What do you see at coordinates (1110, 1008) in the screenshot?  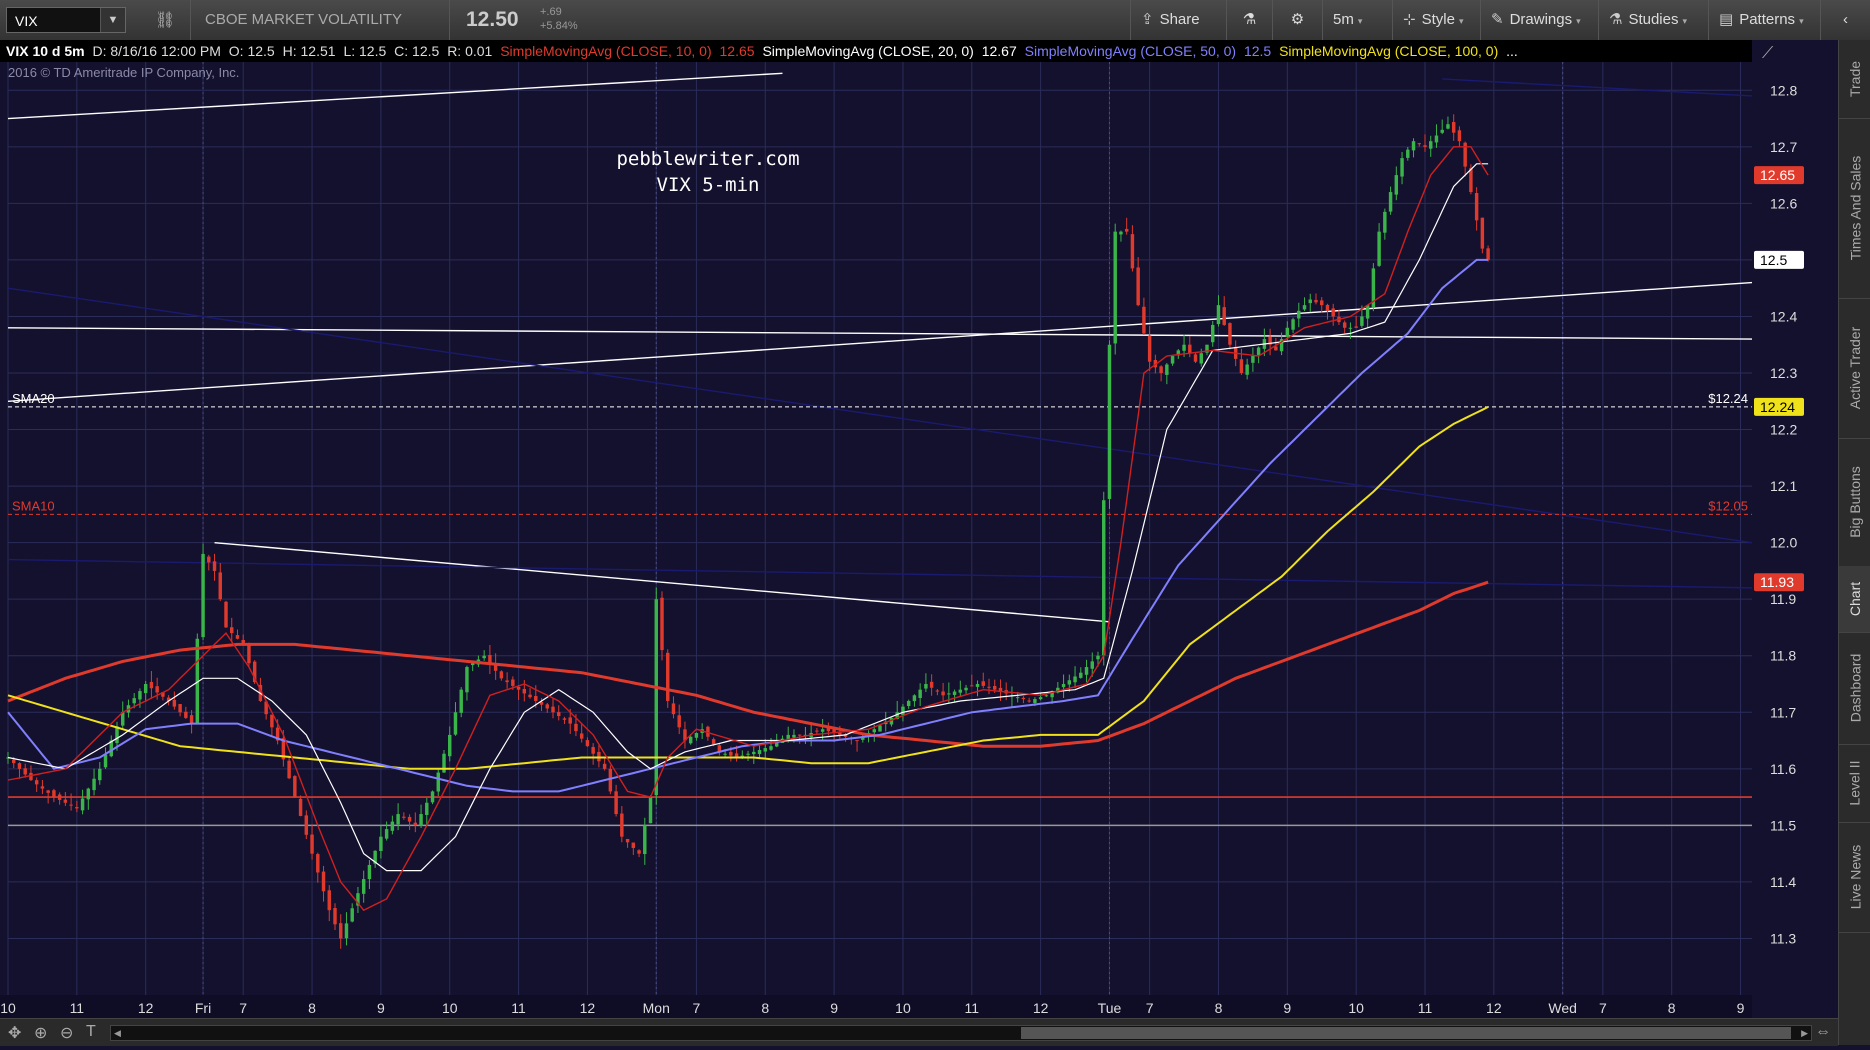 I see `x-axis-tick-label: Tue` at bounding box center [1110, 1008].